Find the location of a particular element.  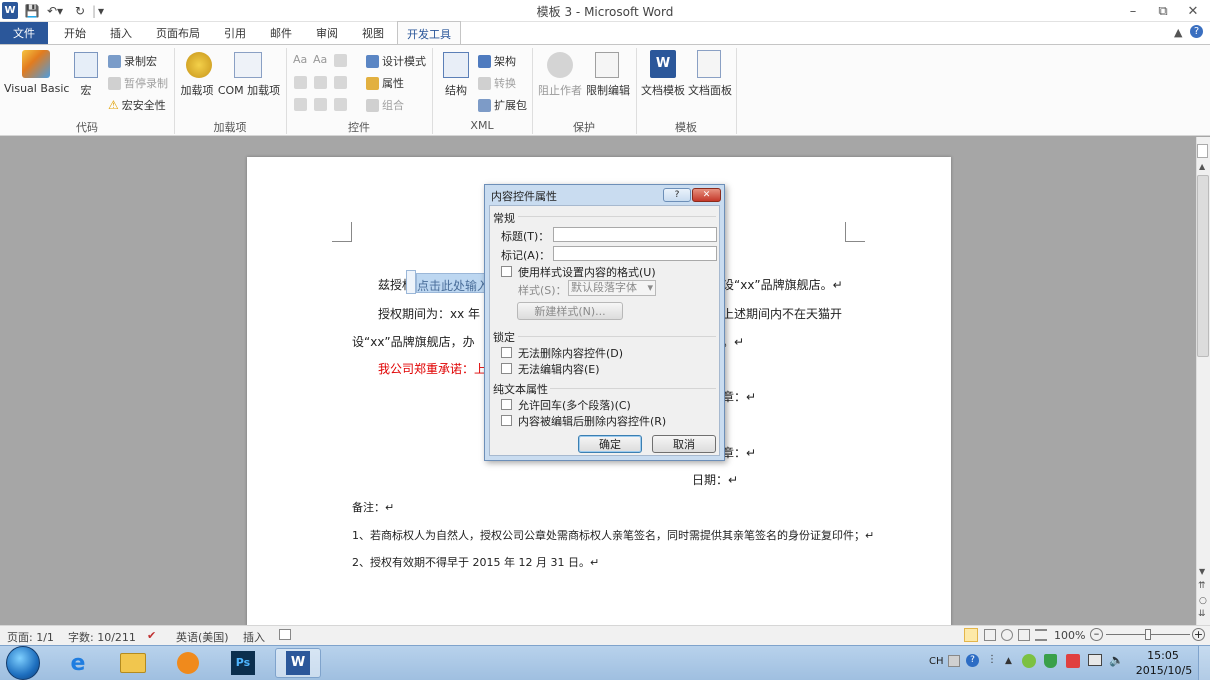

zoom-in-icon: + is located at coordinates (1198, 634).